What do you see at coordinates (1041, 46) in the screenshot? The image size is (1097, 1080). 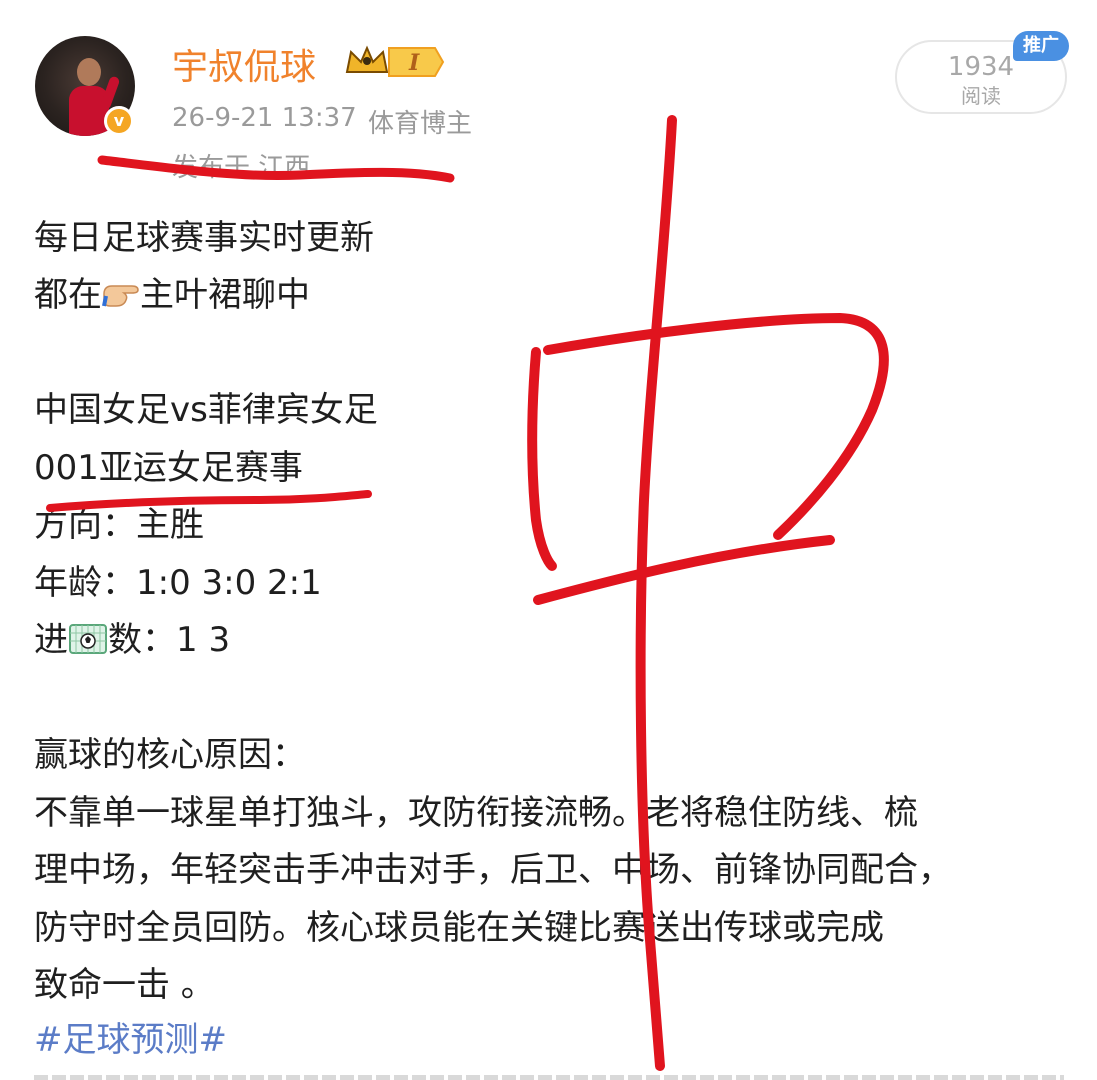 I see `promo-tag: 推广` at bounding box center [1041, 46].